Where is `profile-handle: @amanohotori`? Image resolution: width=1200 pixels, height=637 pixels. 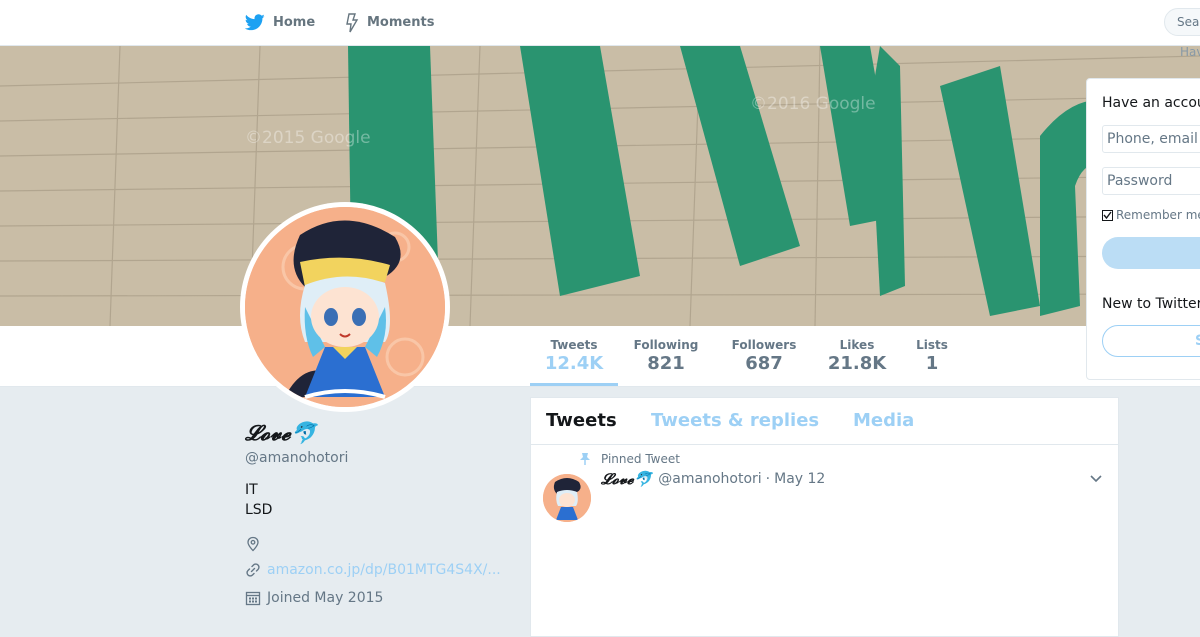
profile-handle: @amanohotori is located at coordinates (297, 458).